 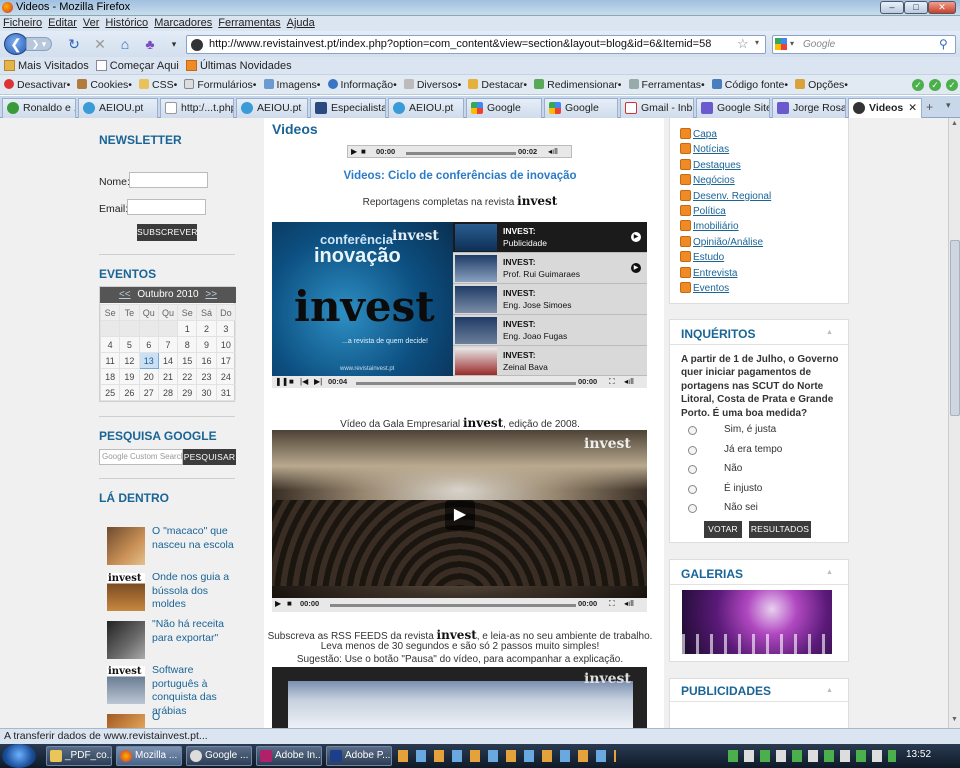 What do you see at coordinates (104, 85) in the screenshot?
I see `dev-cookies: Cookies•` at bounding box center [104, 85].